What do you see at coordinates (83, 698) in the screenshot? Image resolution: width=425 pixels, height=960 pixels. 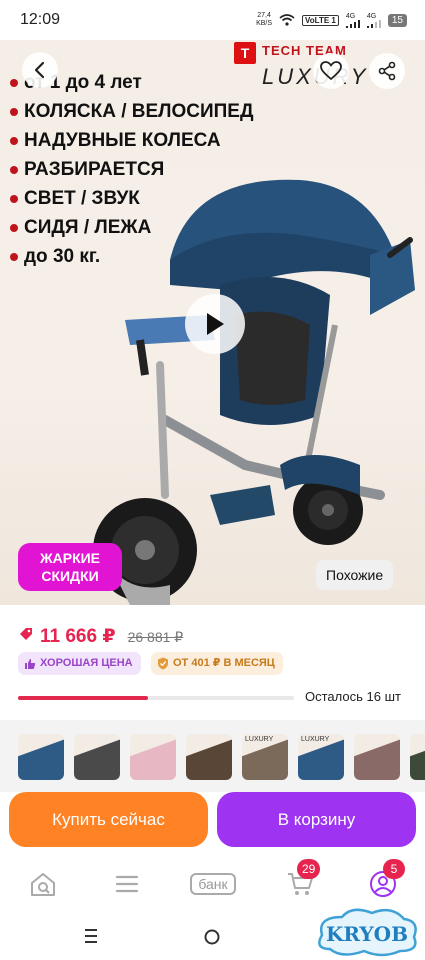 I see `stock-progress-fill` at bounding box center [83, 698].